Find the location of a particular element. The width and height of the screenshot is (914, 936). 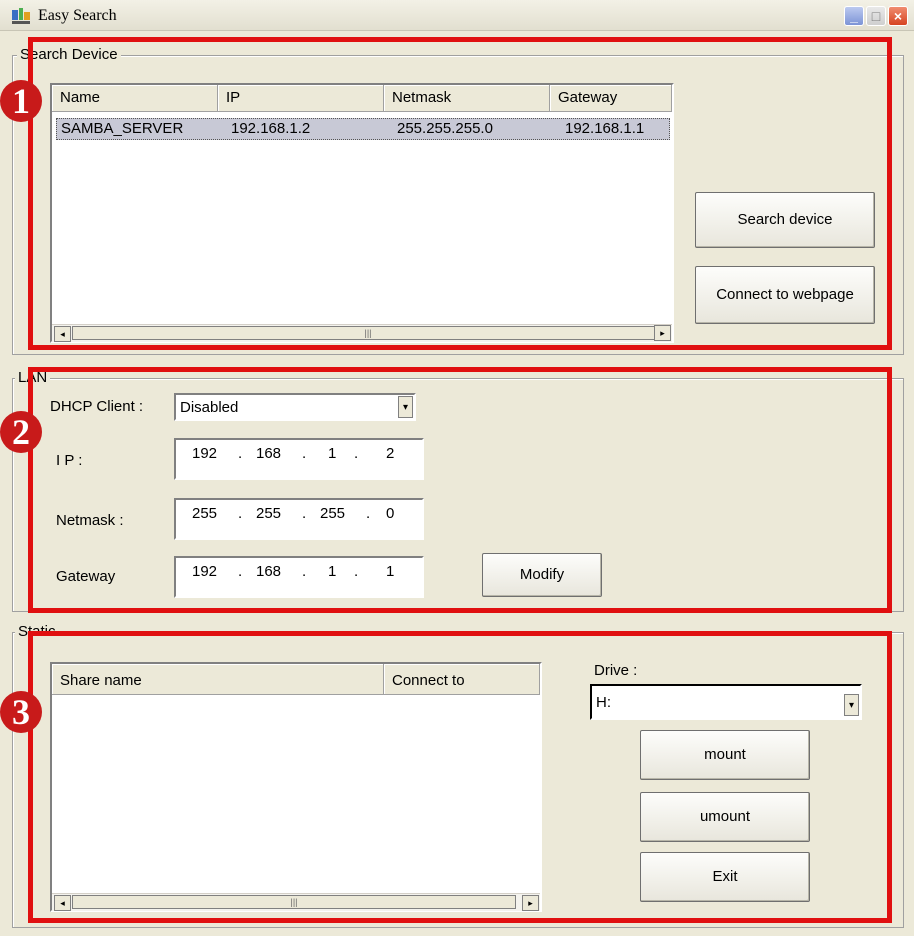

gateway-octet-2: 168 is located at coordinates (268, 571).